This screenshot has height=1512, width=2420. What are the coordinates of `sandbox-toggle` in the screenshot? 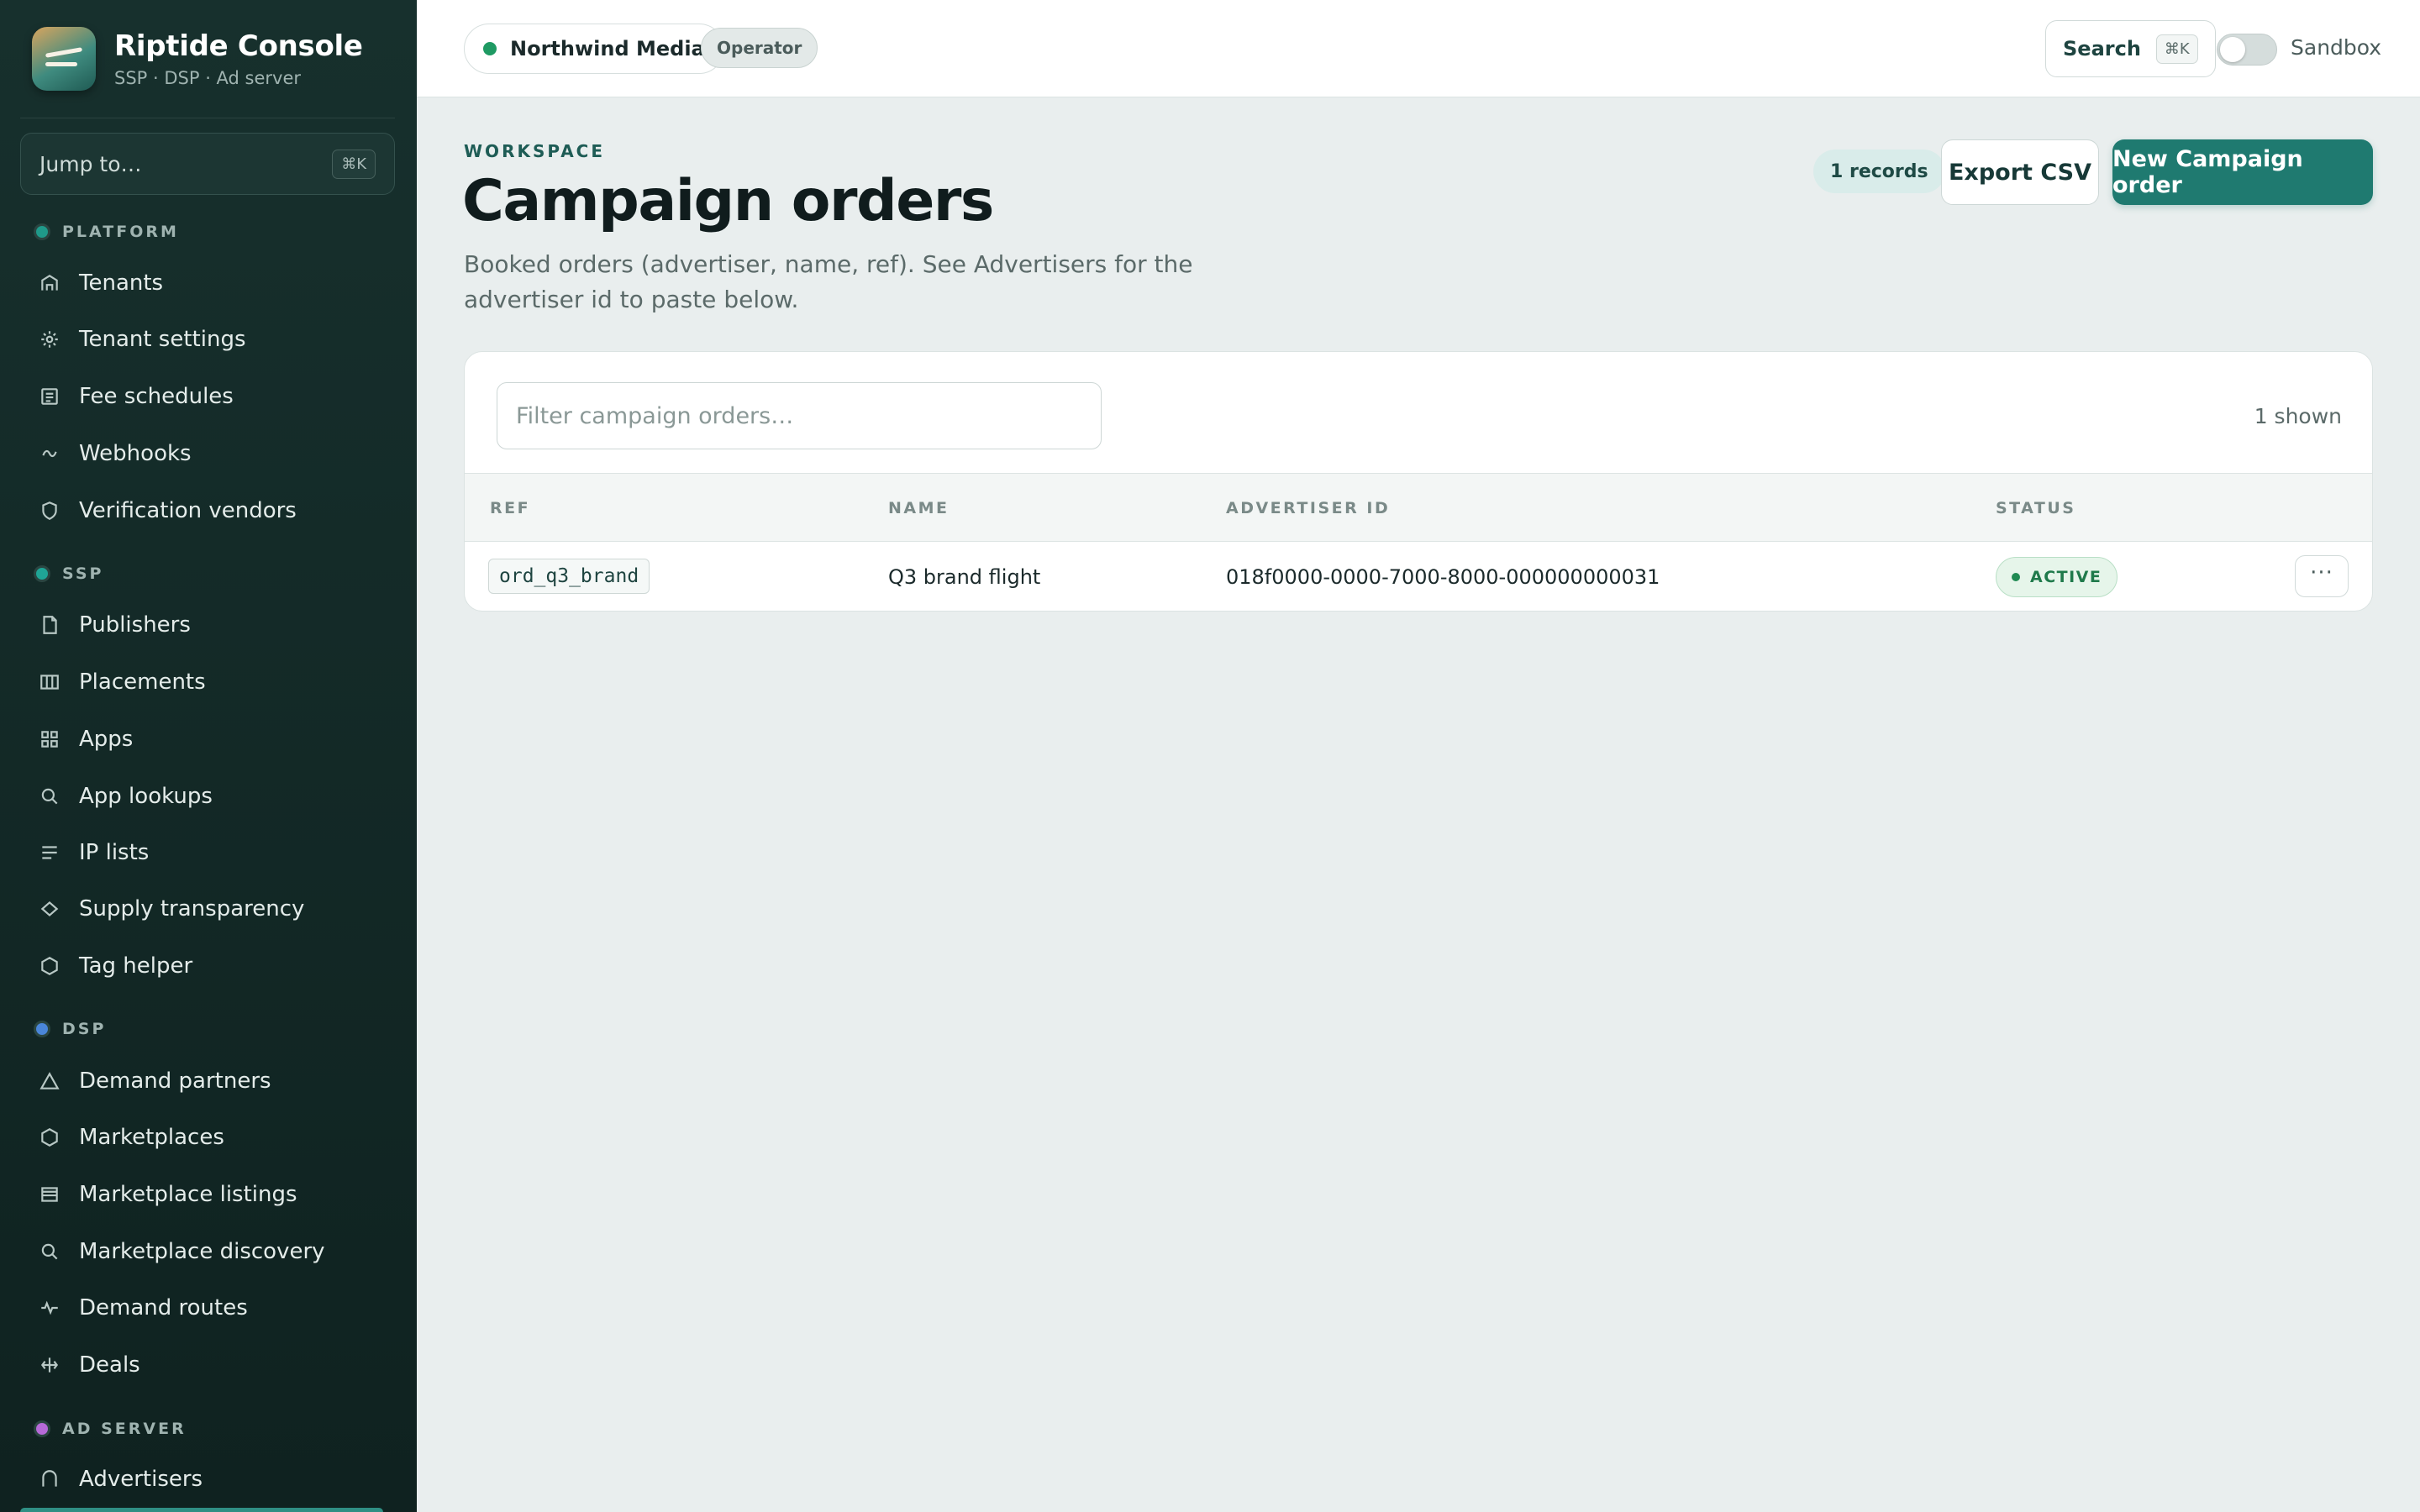 It's located at (2247, 50).